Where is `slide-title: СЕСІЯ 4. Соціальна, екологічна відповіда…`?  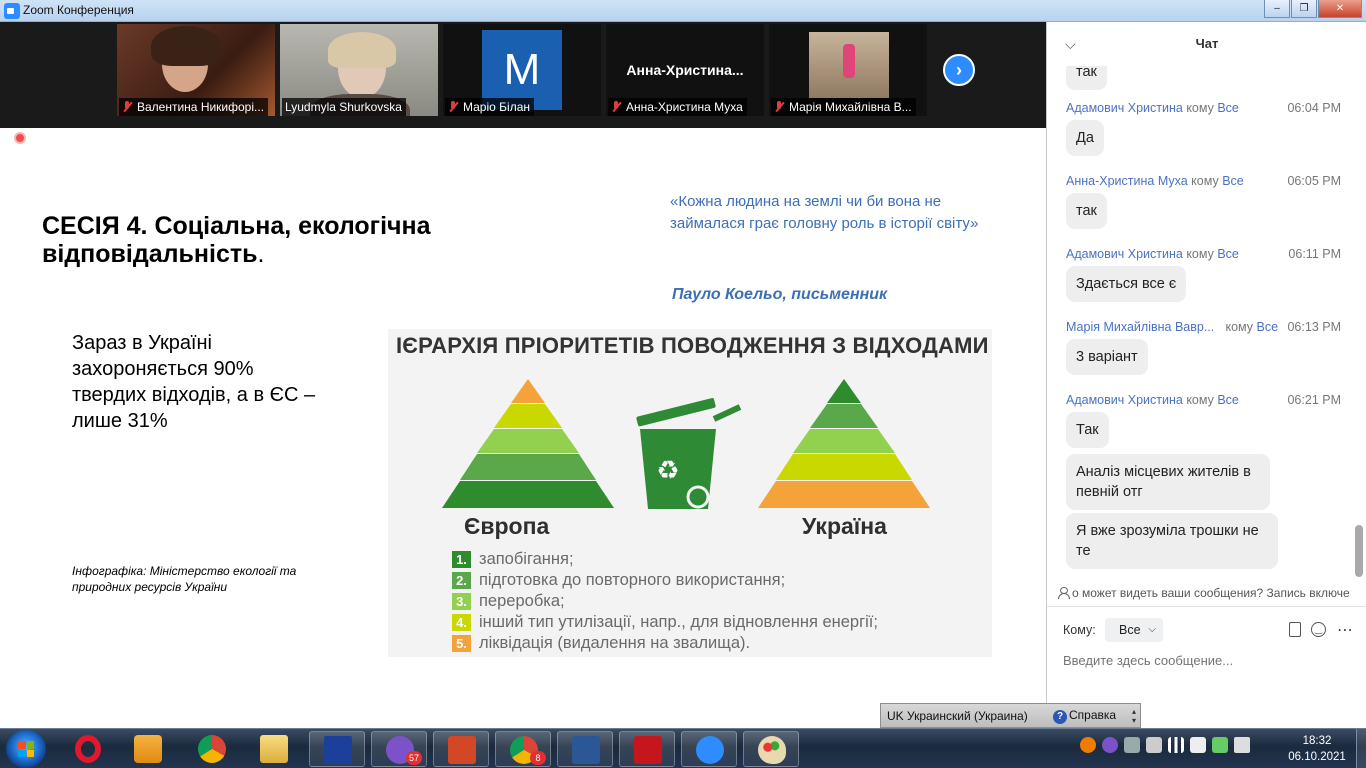
slide-title: СЕСІЯ 4. Соціальна, екологічна відповіда… is located at coordinates (236, 240).